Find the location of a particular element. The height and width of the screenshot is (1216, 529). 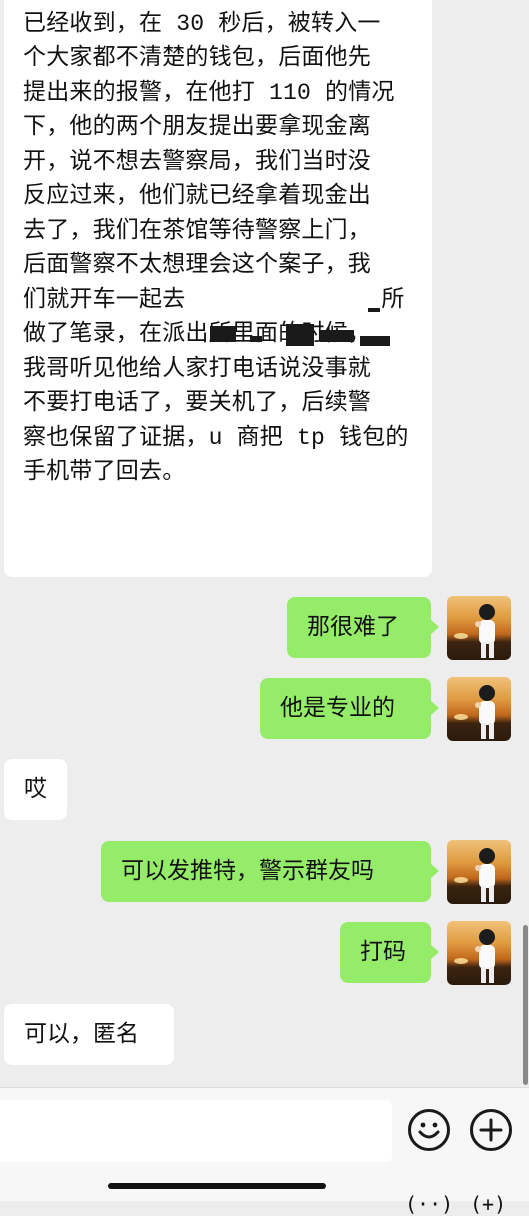

message-input is located at coordinates (196, 1131).